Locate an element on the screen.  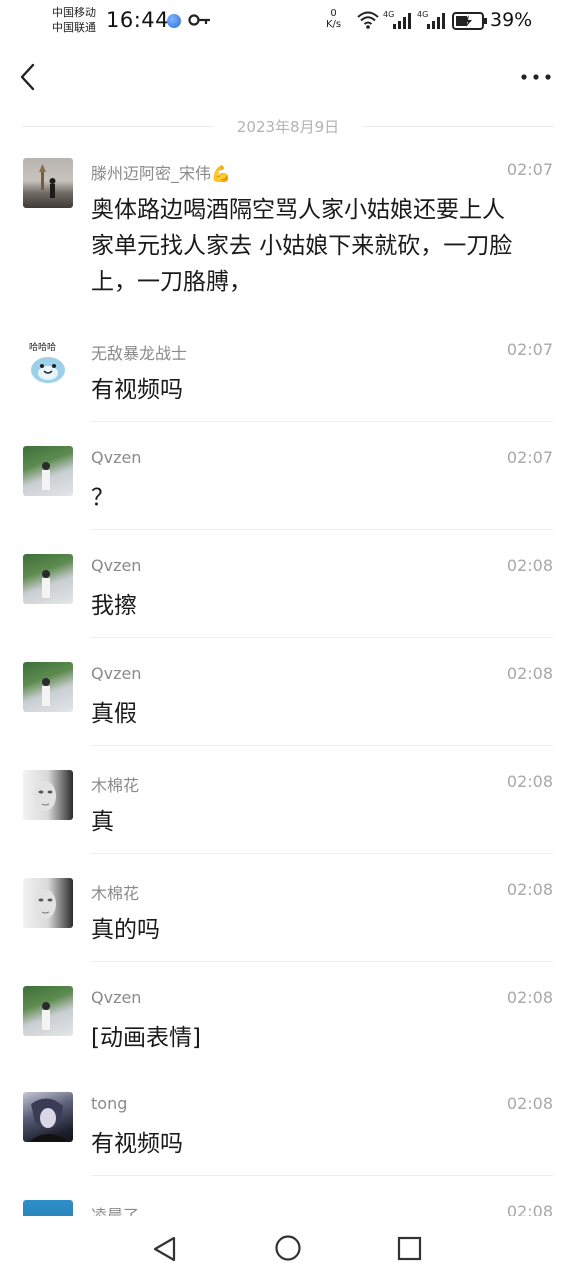
message-line: 上，一刀胳膊， is located at coordinates (171, 282).